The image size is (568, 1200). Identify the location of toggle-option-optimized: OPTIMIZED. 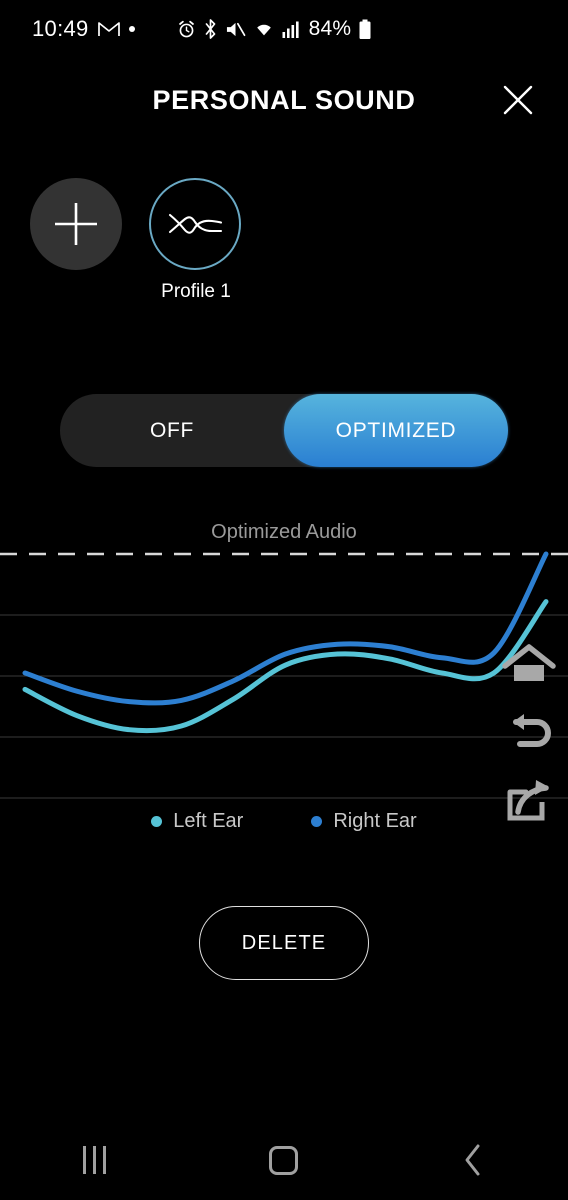
(396, 430).